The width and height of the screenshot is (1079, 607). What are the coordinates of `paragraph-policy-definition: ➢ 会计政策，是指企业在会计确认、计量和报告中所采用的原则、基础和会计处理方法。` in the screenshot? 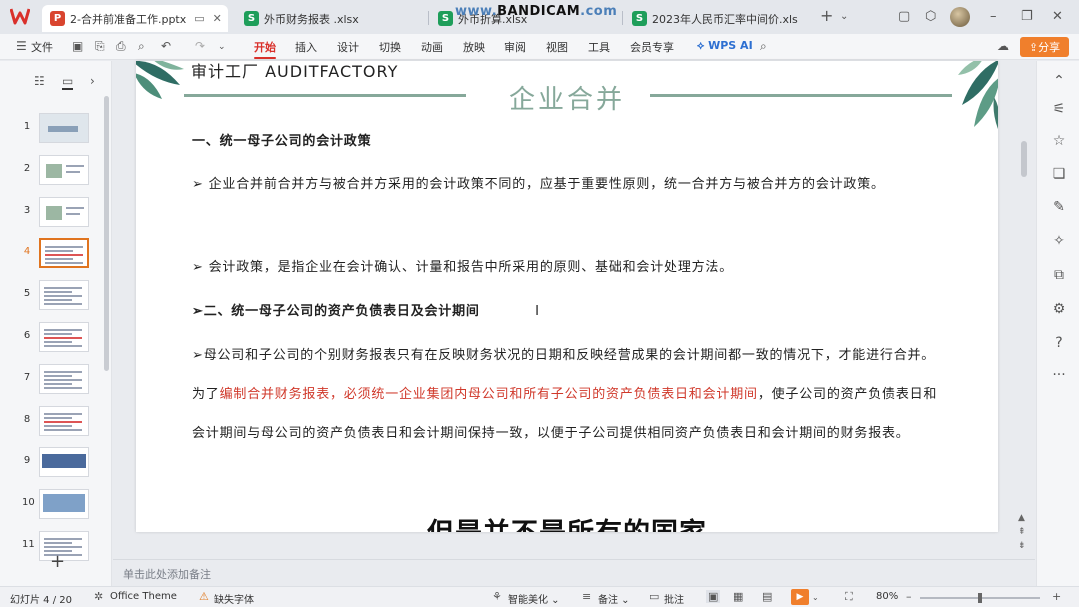 It's located at (463, 267).